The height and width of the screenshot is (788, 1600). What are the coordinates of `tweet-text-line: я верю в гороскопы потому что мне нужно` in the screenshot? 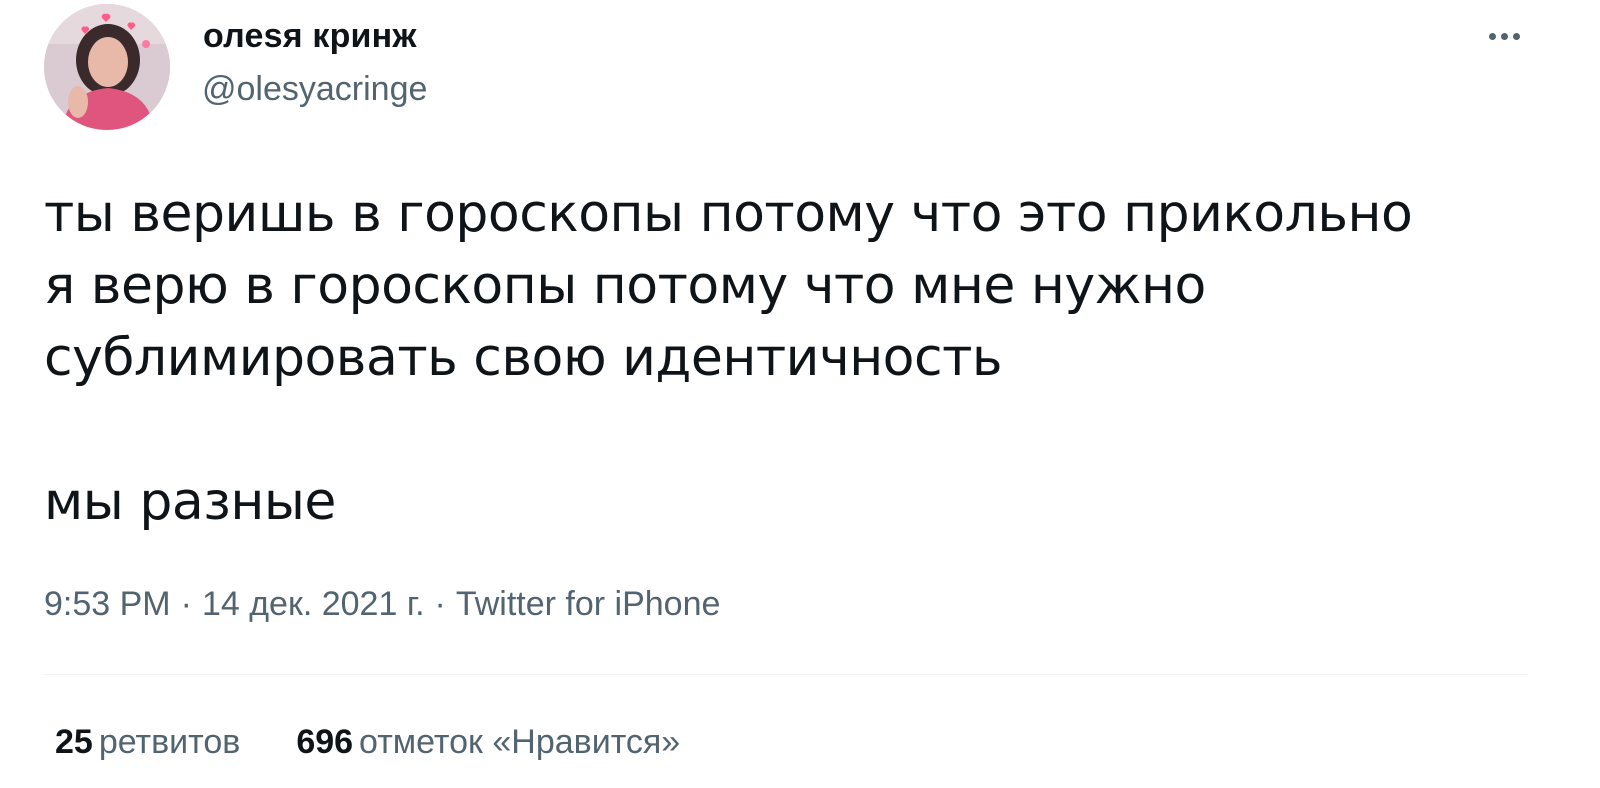 It's located at (625, 286).